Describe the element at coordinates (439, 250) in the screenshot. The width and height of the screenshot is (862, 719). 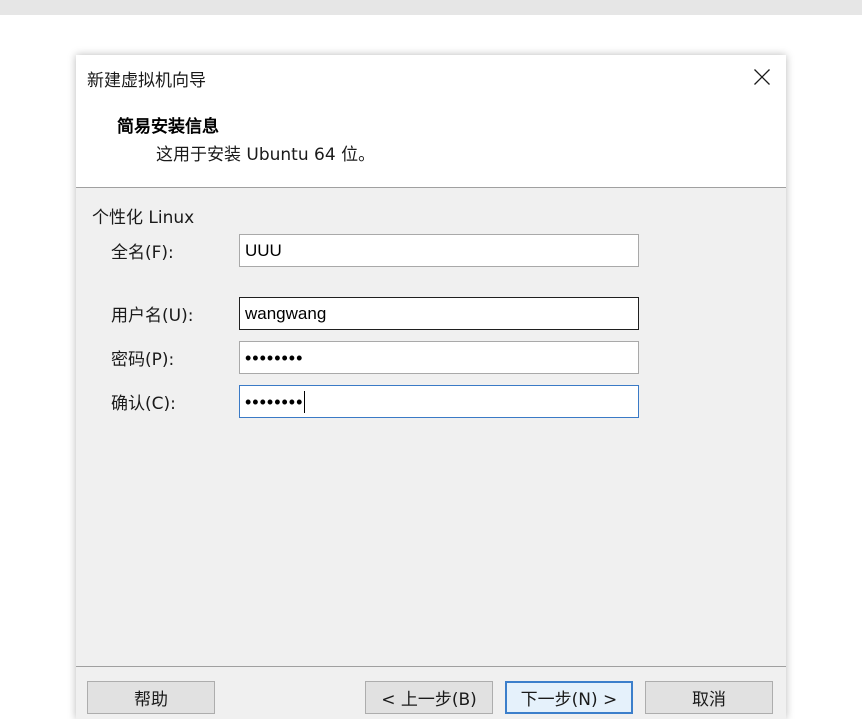
I see `fullname-field: UUU` at that location.